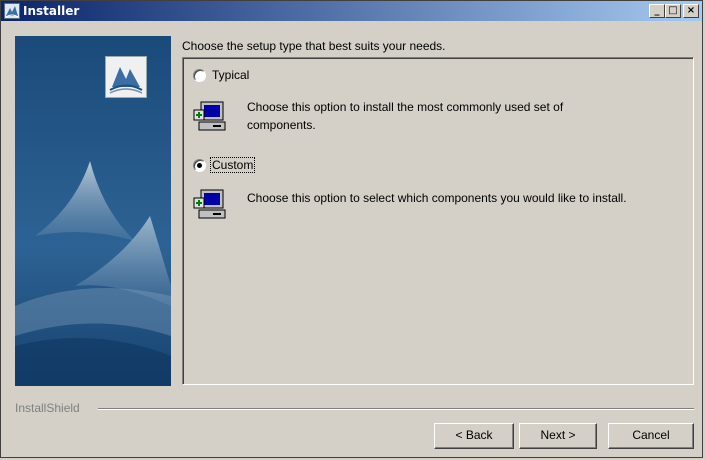  Describe the element at coordinates (12, 11) in the screenshot. I see `installer-app-icon` at that location.